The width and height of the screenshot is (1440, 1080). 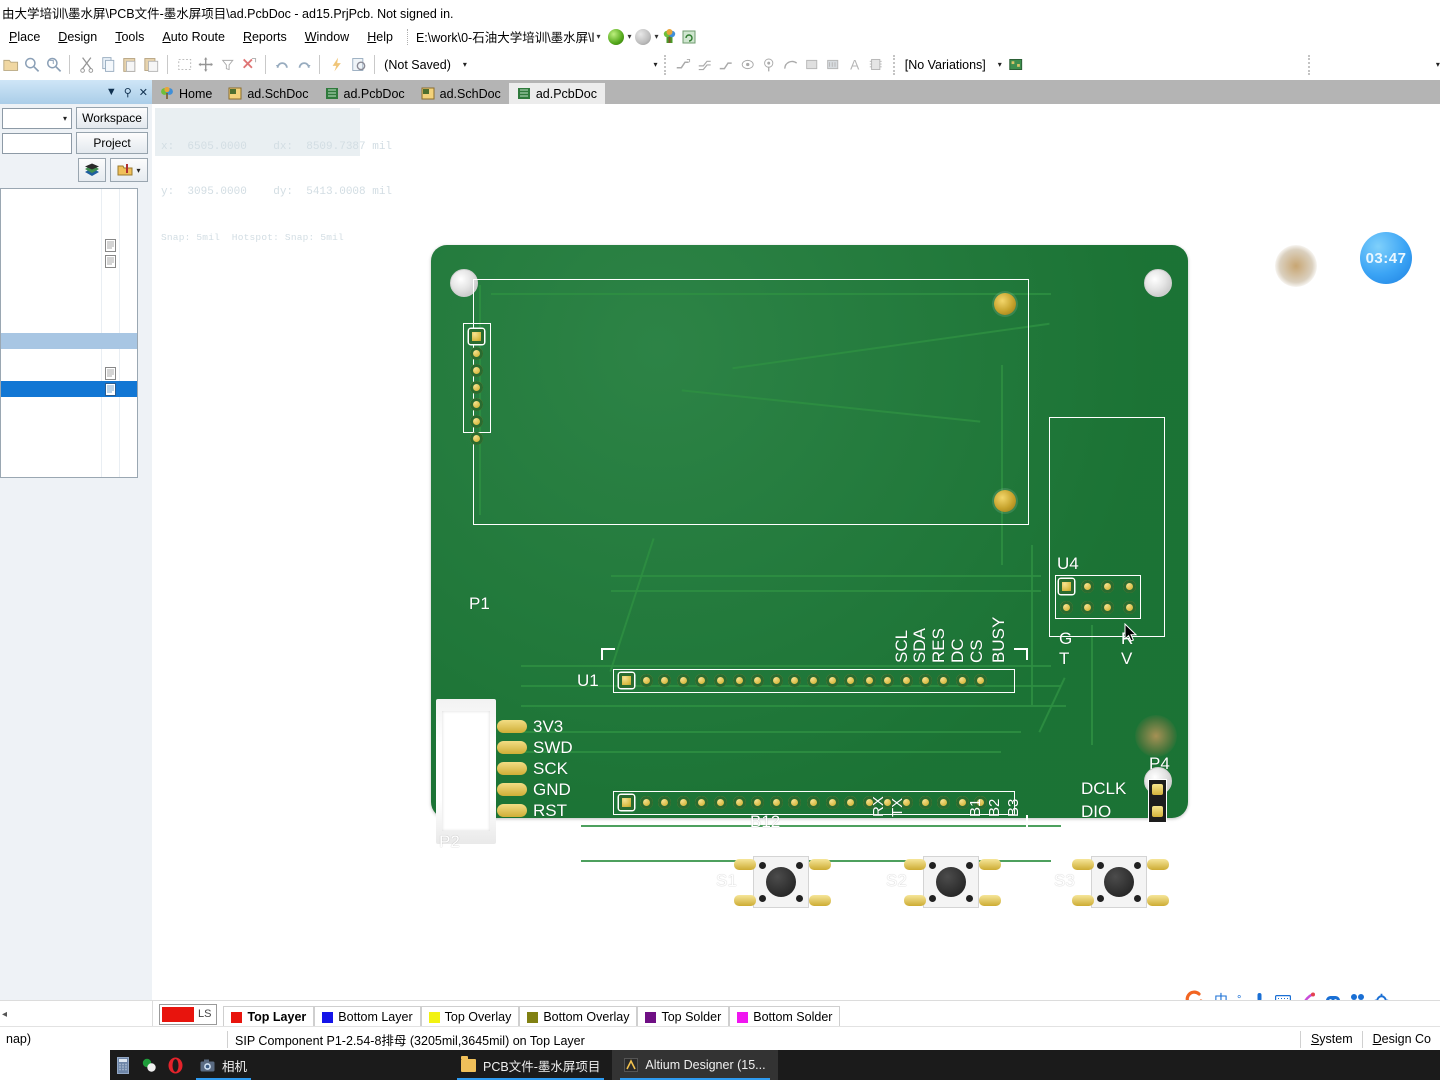 What do you see at coordinates (227, 64) in the screenshot?
I see `clear-filter-icon` at bounding box center [227, 64].